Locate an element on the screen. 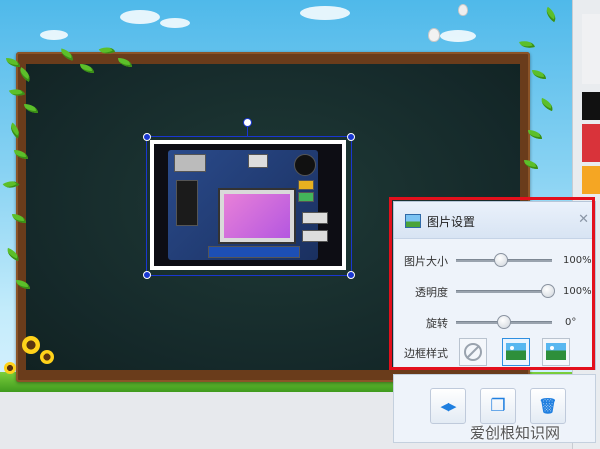  selected-picture is located at coordinates (249, 206).